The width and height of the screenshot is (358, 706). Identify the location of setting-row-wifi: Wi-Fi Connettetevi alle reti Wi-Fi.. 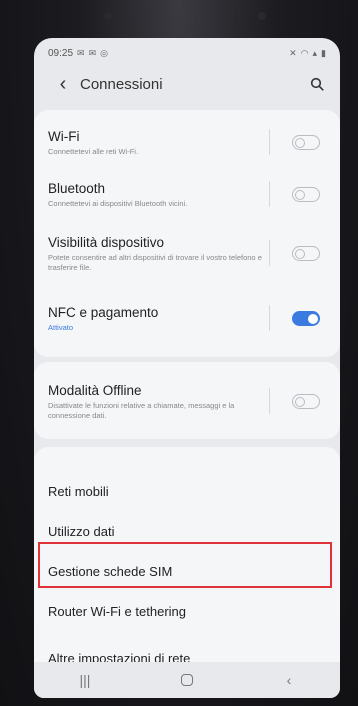
(187, 142).